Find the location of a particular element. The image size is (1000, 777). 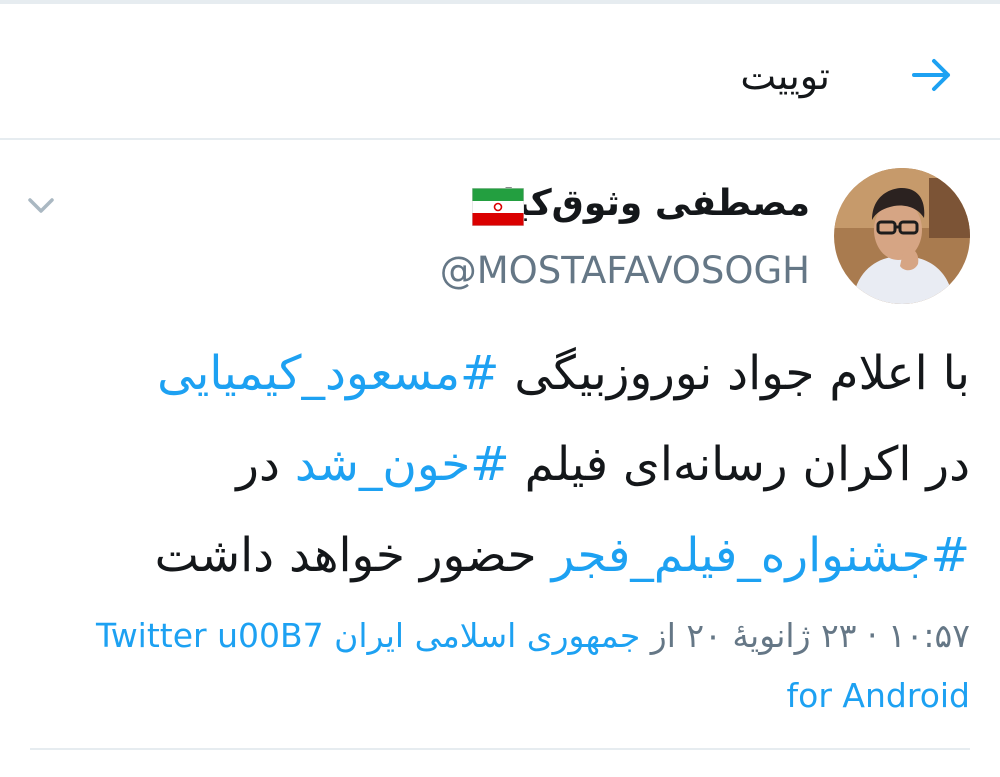

iran-flag-icon is located at coordinates (498, 207).